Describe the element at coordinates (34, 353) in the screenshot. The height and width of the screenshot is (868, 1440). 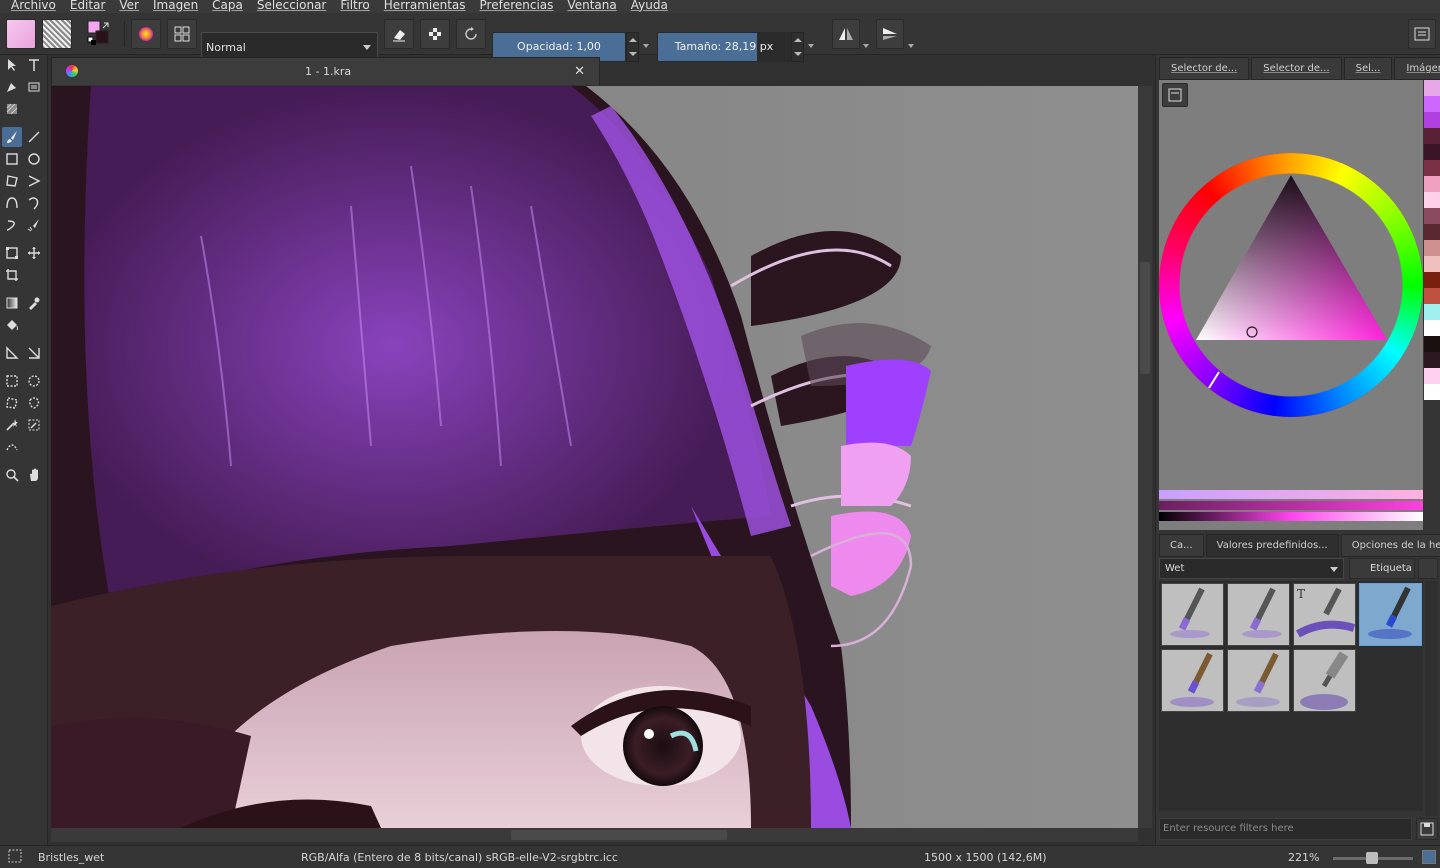
I see `measure-tool-icon` at that location.